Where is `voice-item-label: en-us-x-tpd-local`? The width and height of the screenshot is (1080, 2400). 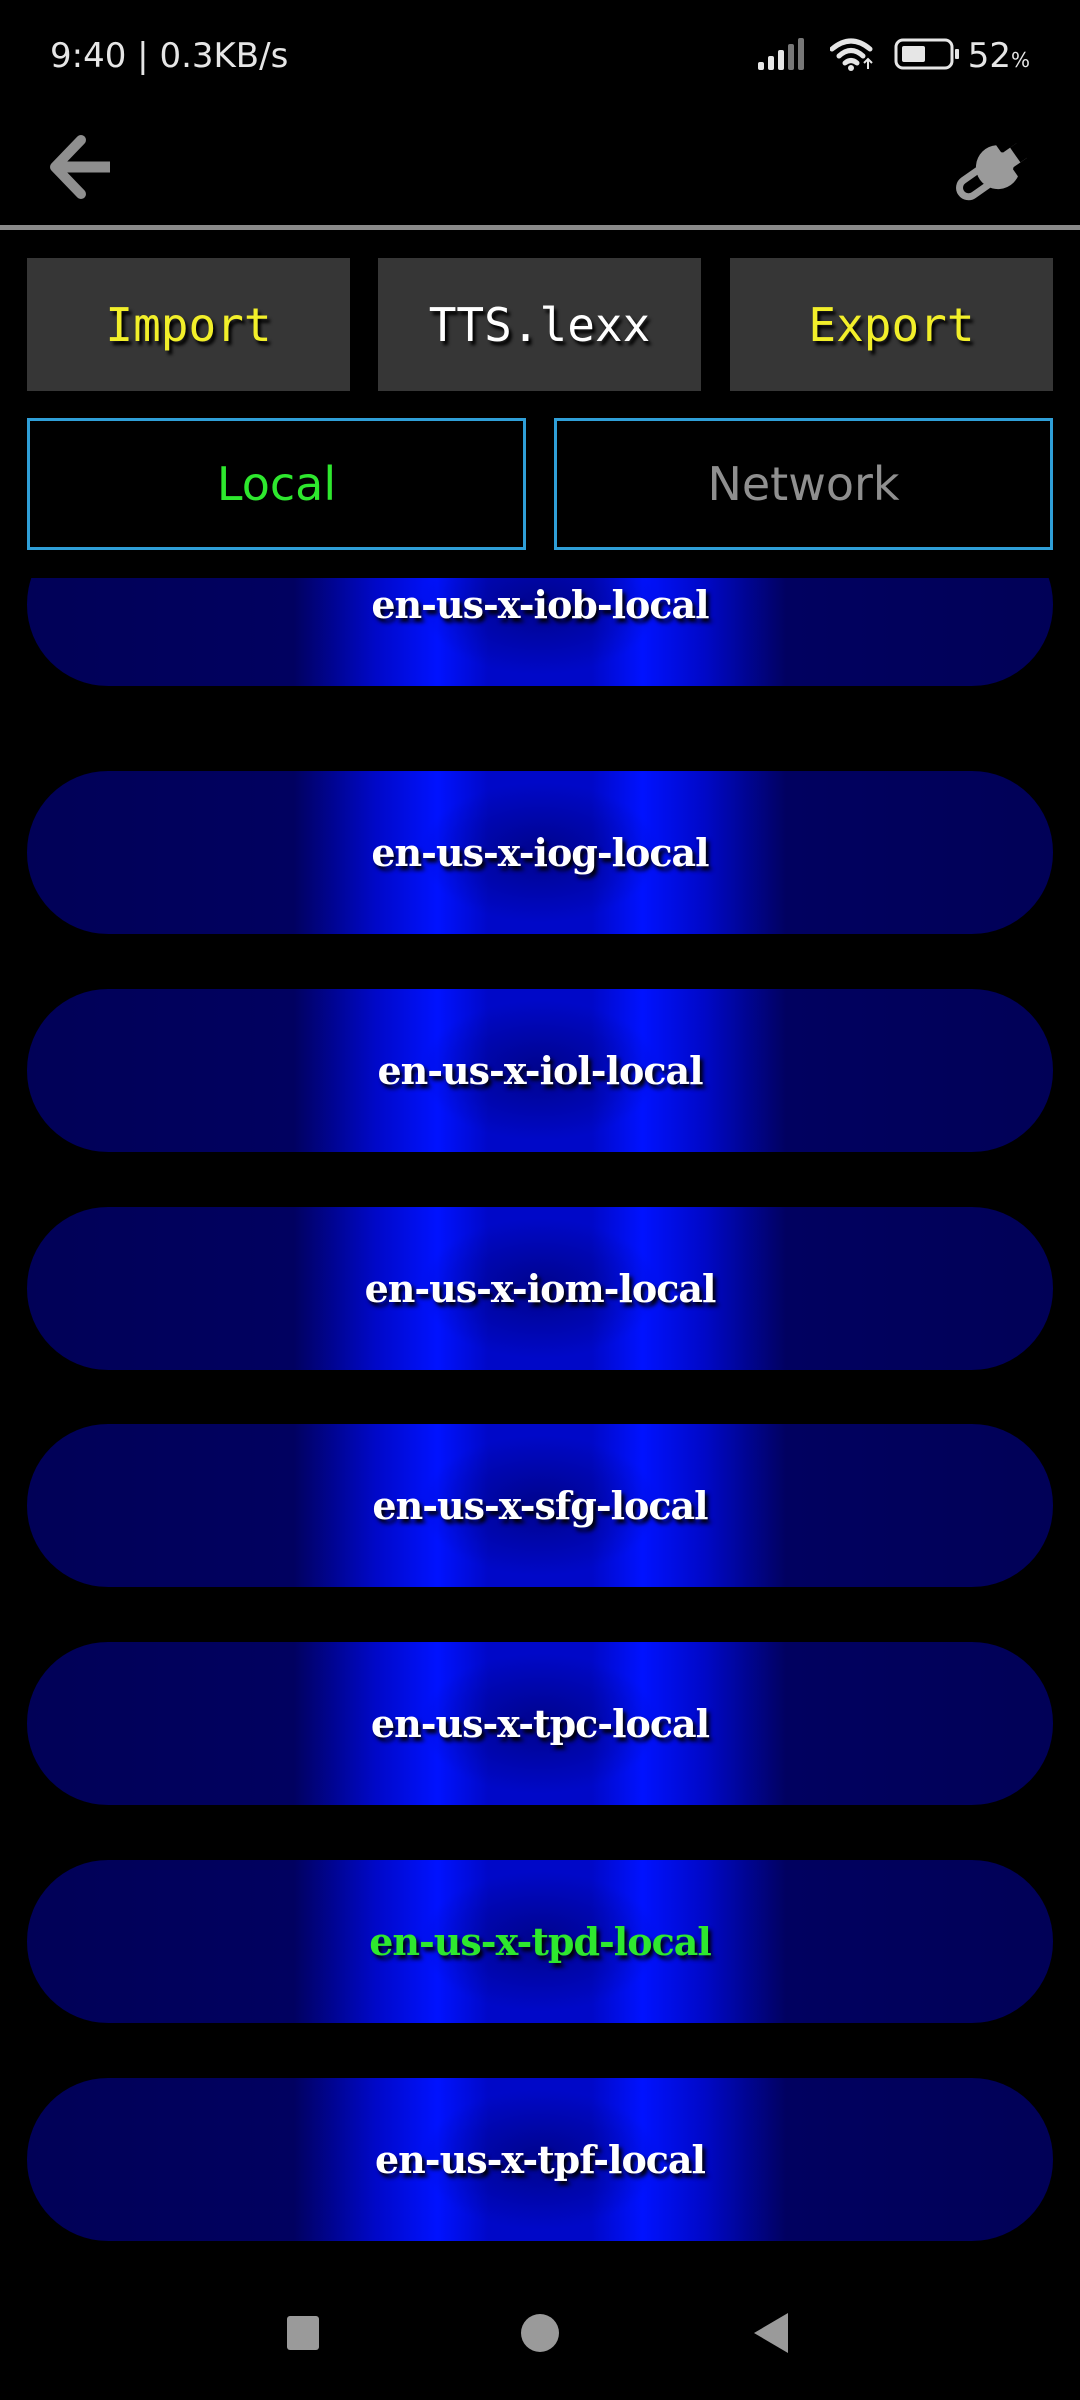 voice-item-label: en-us-x-tpd-local is located at coordinates (540, 1941).